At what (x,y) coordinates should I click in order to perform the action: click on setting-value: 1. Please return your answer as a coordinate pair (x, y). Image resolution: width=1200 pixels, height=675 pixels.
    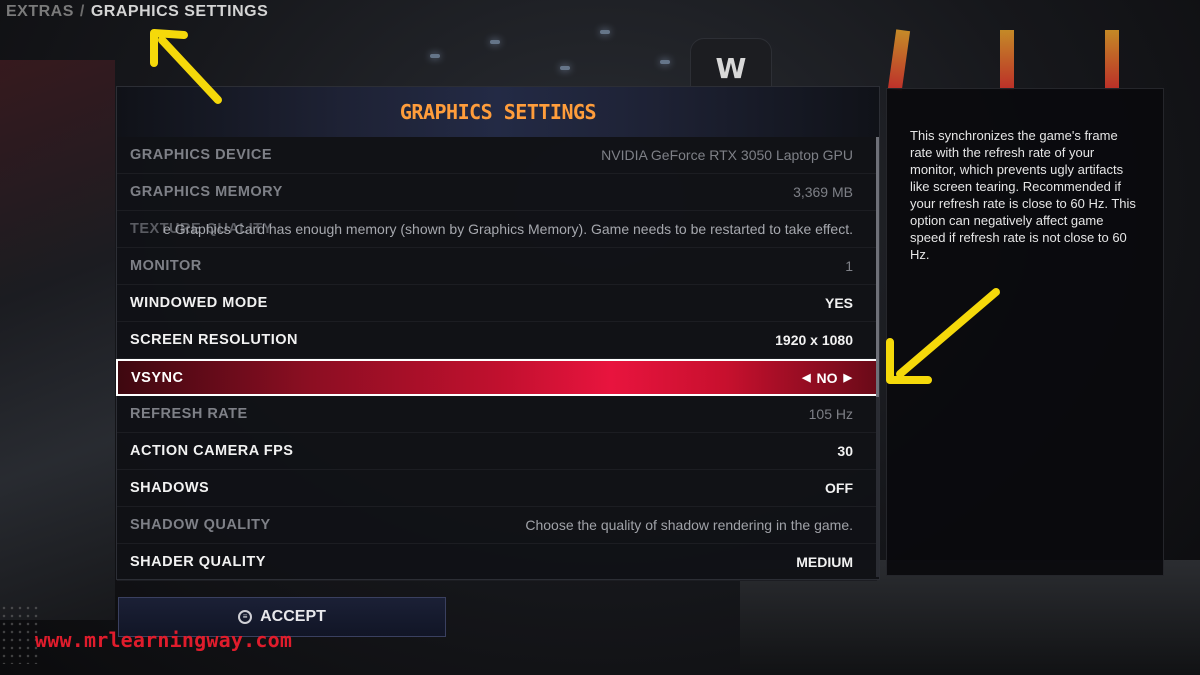
    Looking at the image, I should click on (849, 266).